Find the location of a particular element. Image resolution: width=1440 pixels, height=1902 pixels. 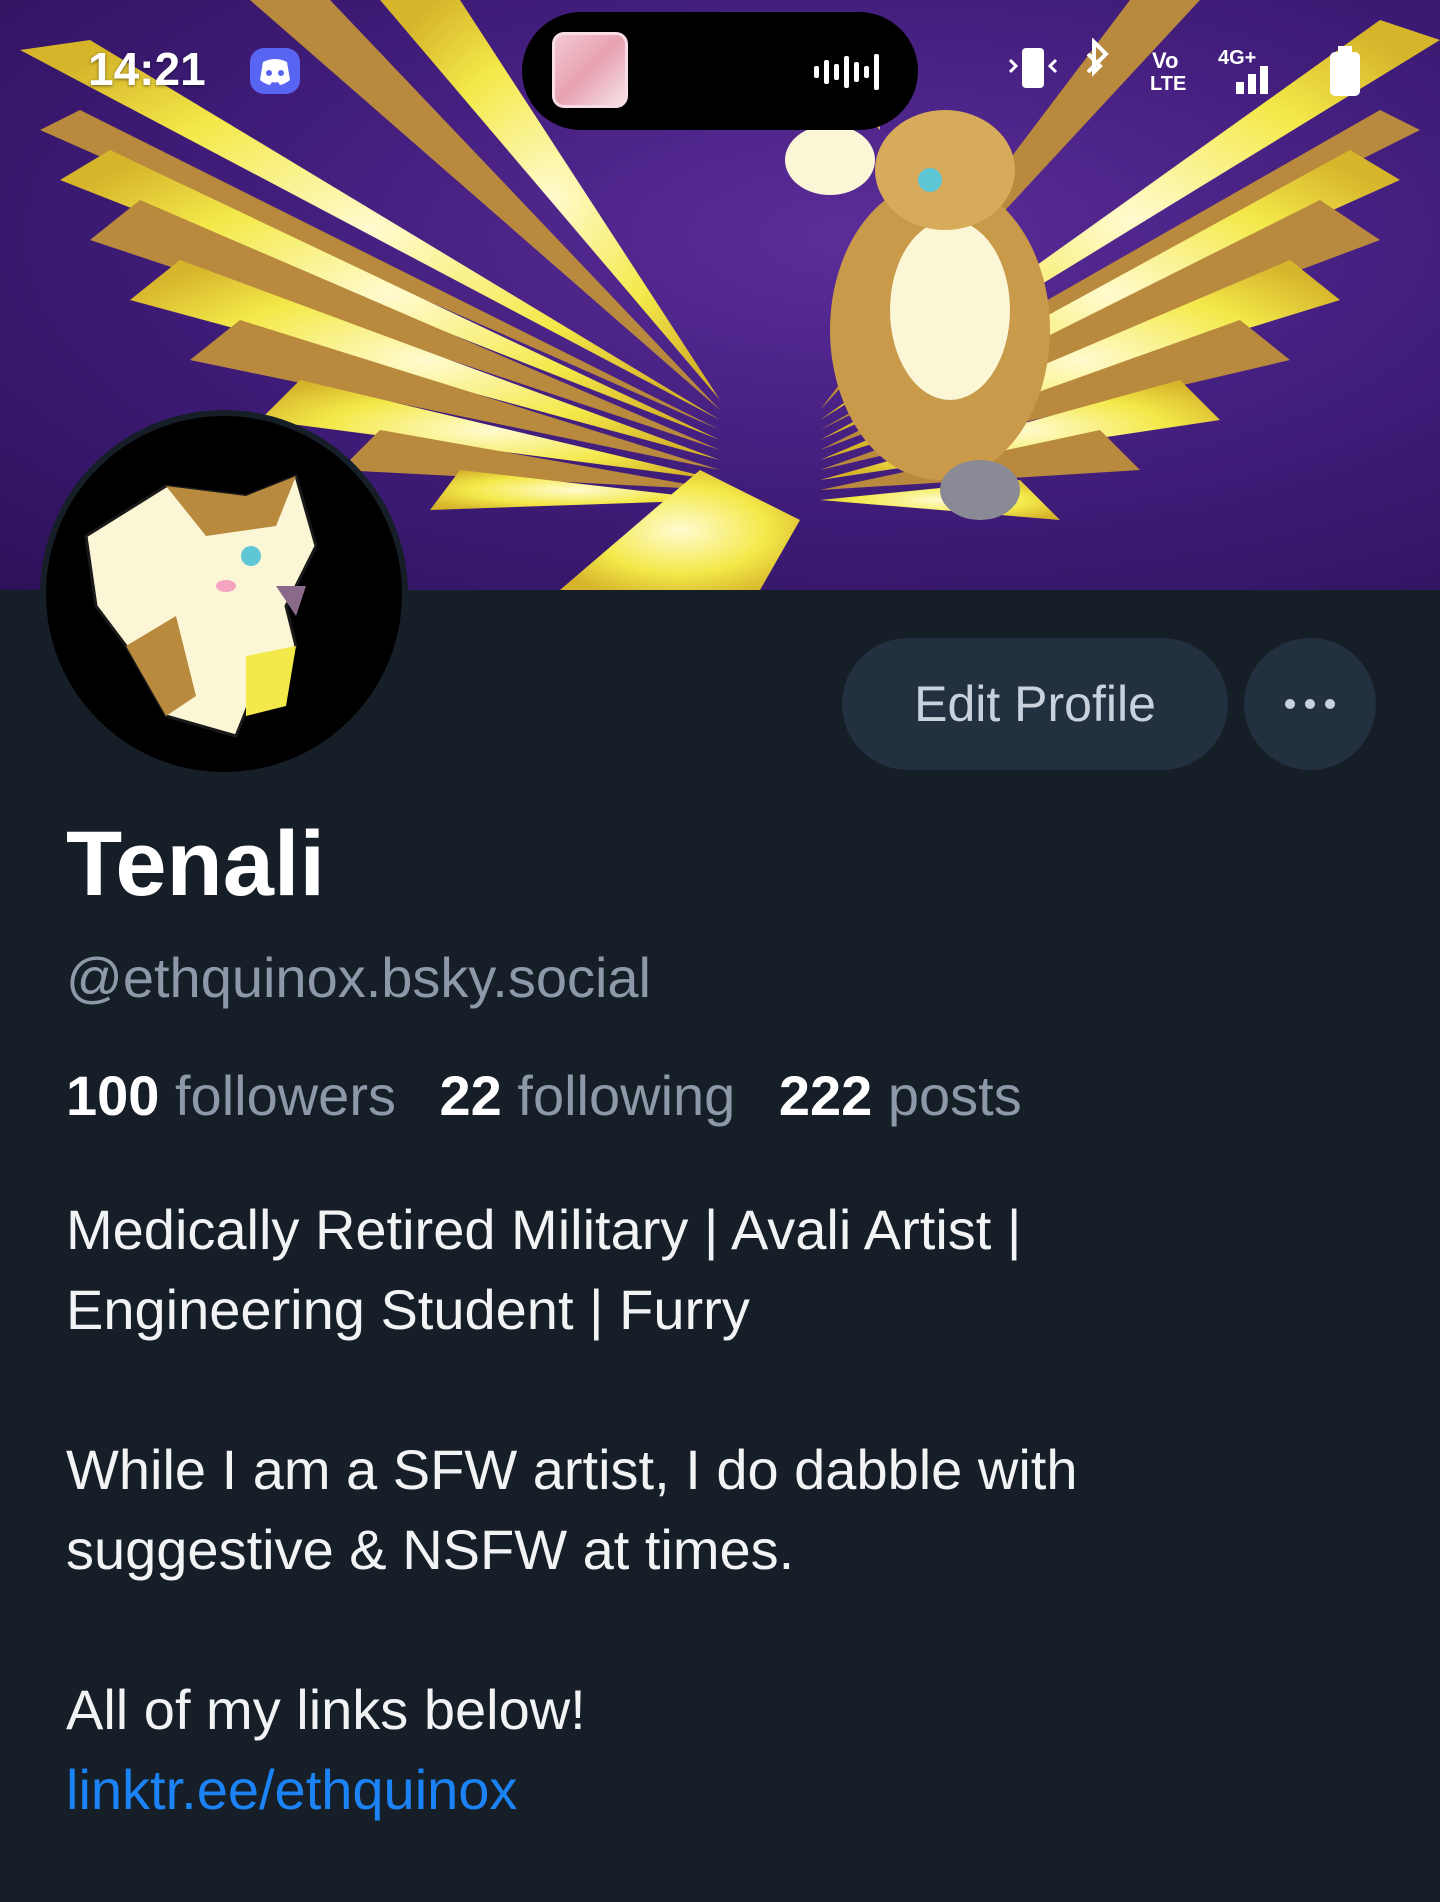

following-label: following is located at coordinates (626, 1095).